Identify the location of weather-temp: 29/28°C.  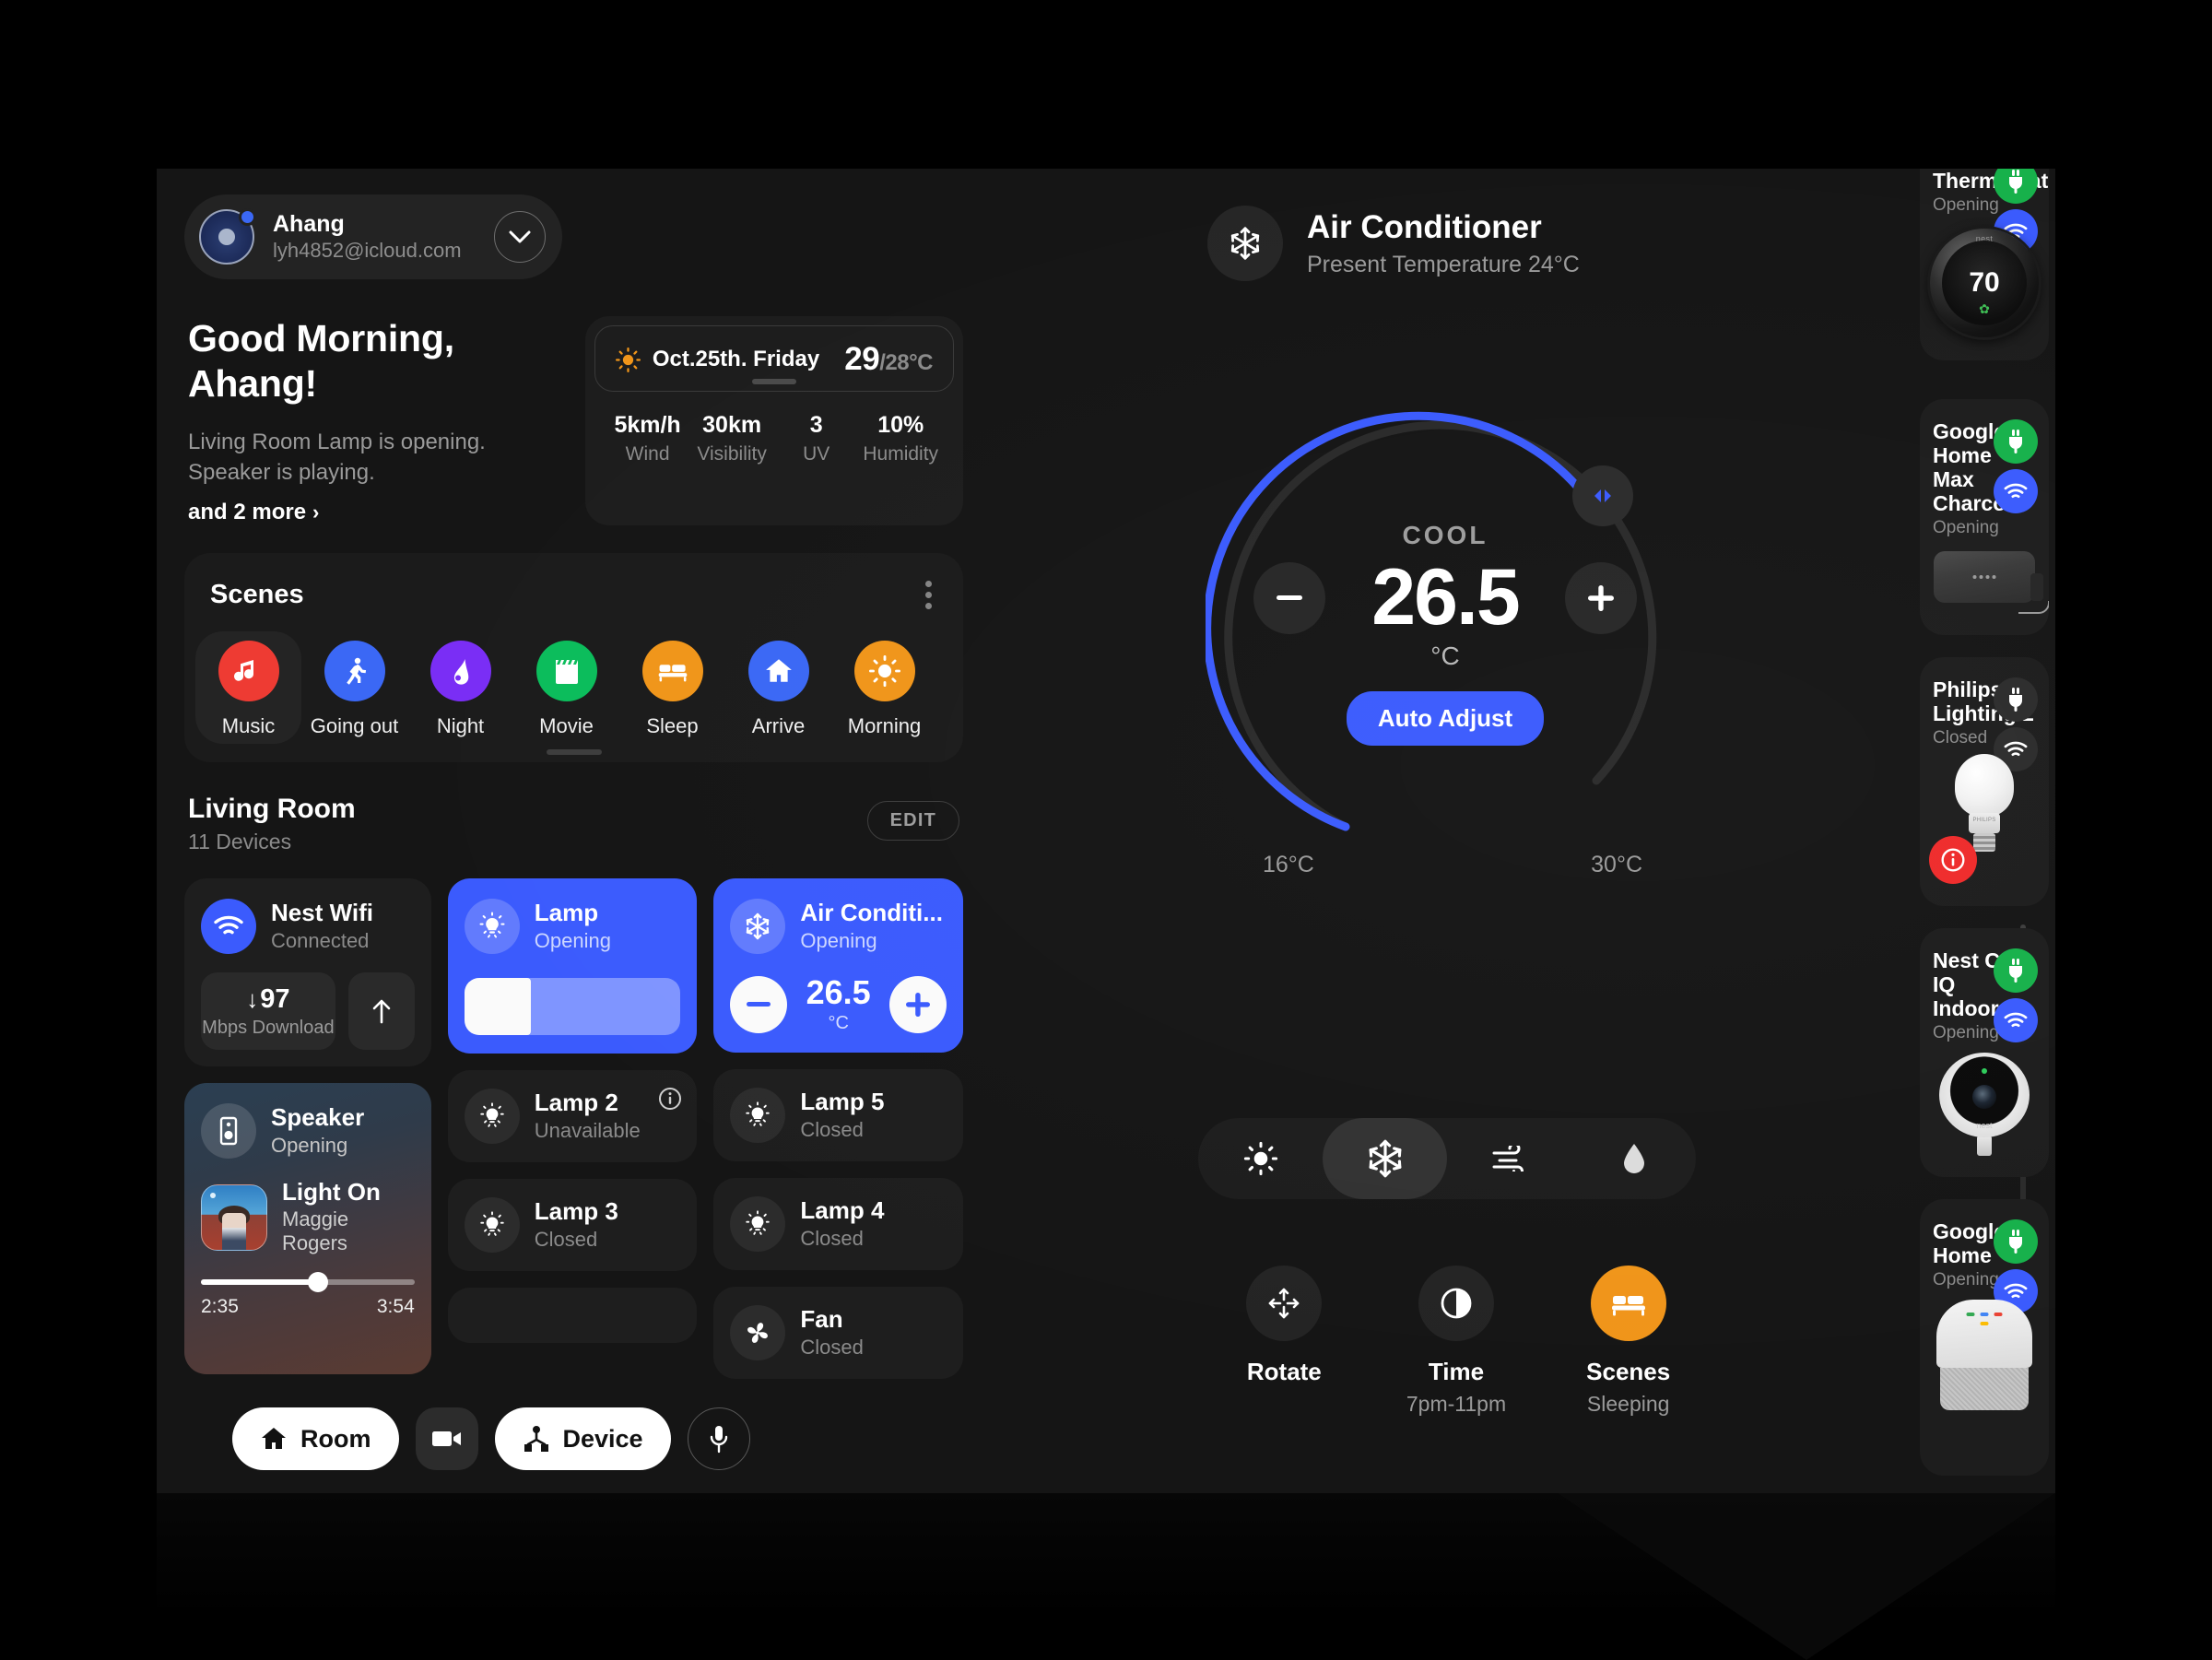
(888, 359).